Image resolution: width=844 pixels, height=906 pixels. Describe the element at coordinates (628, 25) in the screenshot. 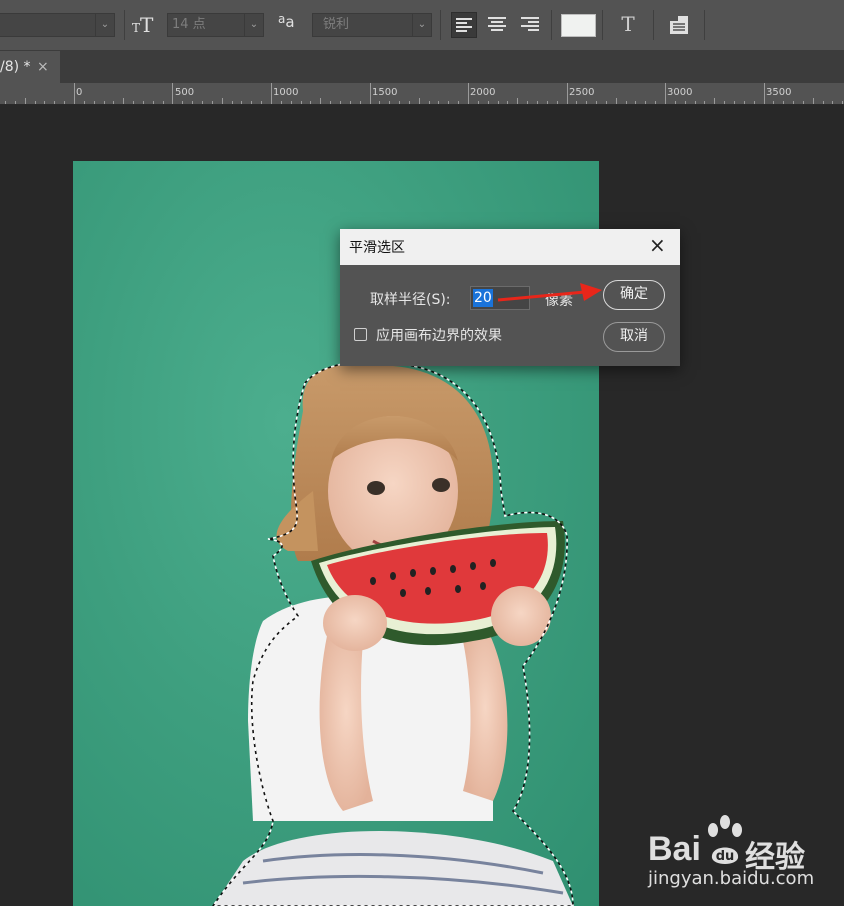

I see `warp-text-icon: T` at that location.